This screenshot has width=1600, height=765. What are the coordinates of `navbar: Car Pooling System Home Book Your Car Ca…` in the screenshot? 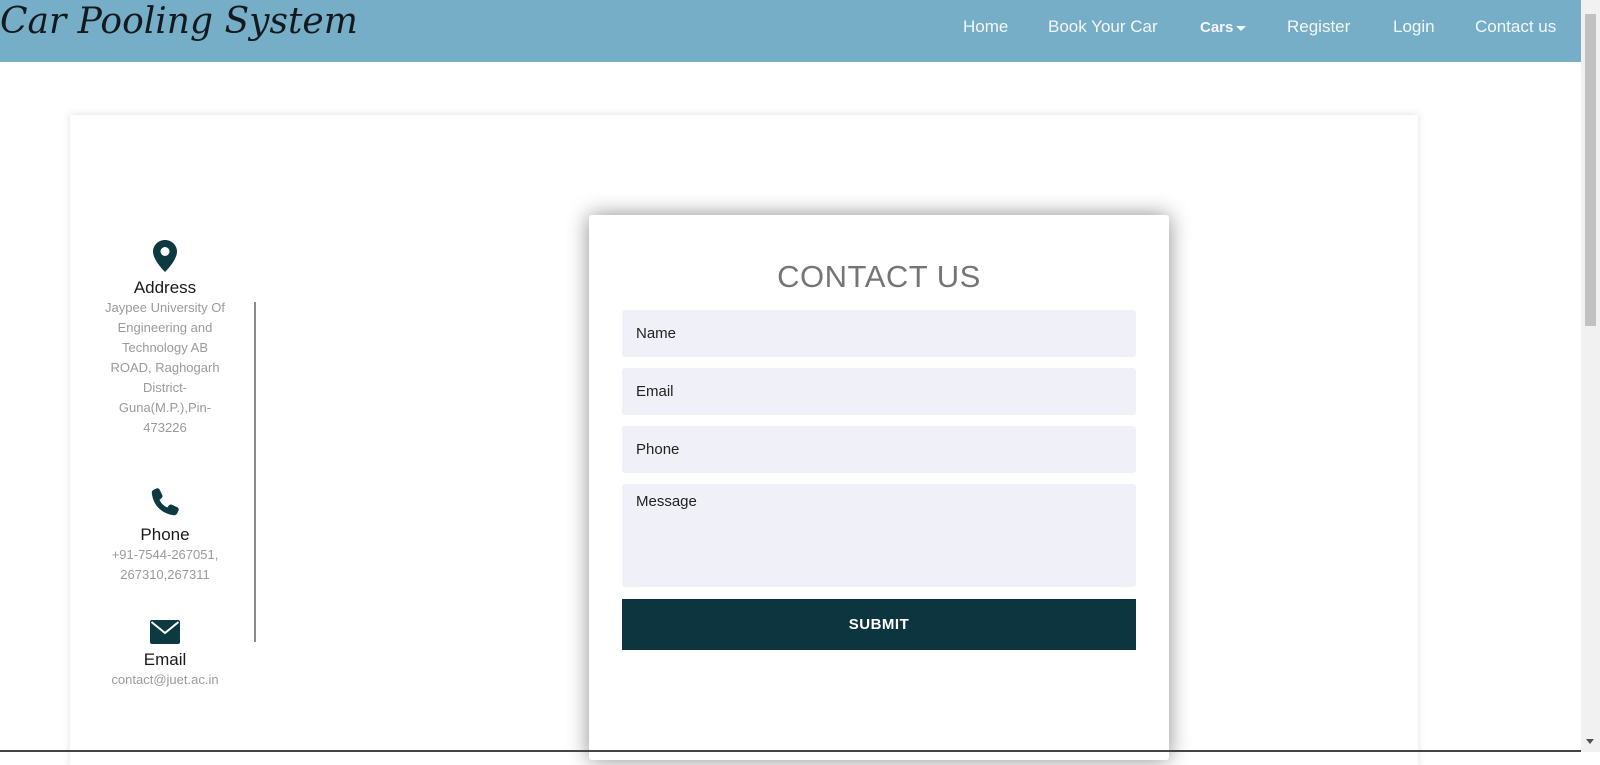 It's located at (790, 31).